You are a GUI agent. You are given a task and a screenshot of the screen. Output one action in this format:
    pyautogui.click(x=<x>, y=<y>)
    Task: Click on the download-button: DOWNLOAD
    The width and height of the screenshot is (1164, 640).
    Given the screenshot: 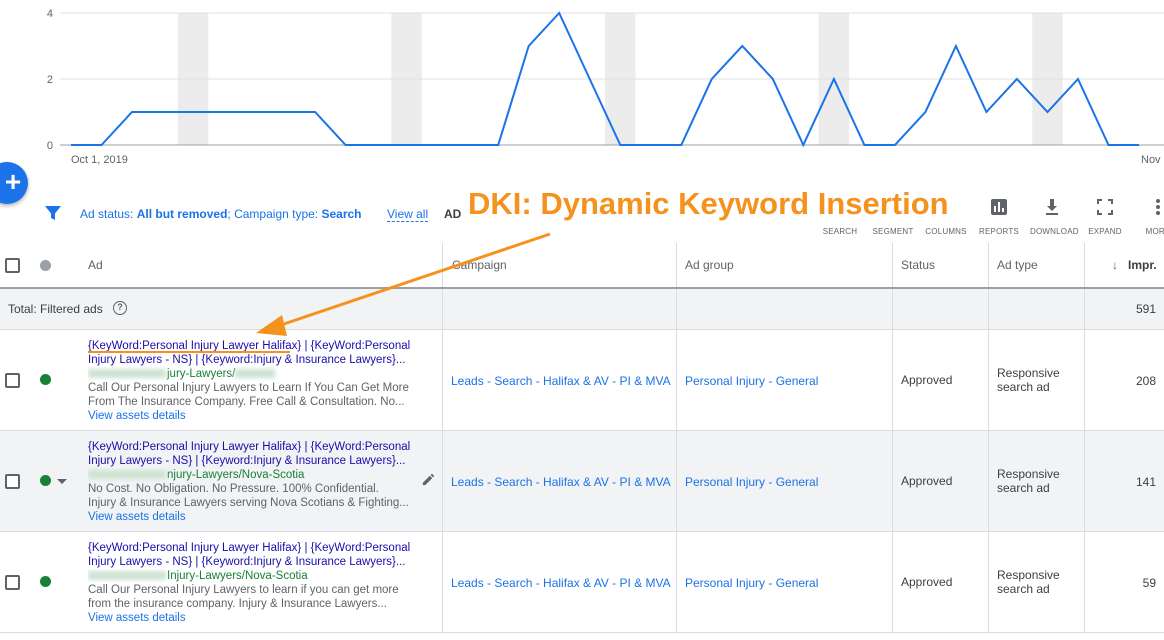 What is the action you would take?
    pyautogui.click(x=1054, y=217)
    